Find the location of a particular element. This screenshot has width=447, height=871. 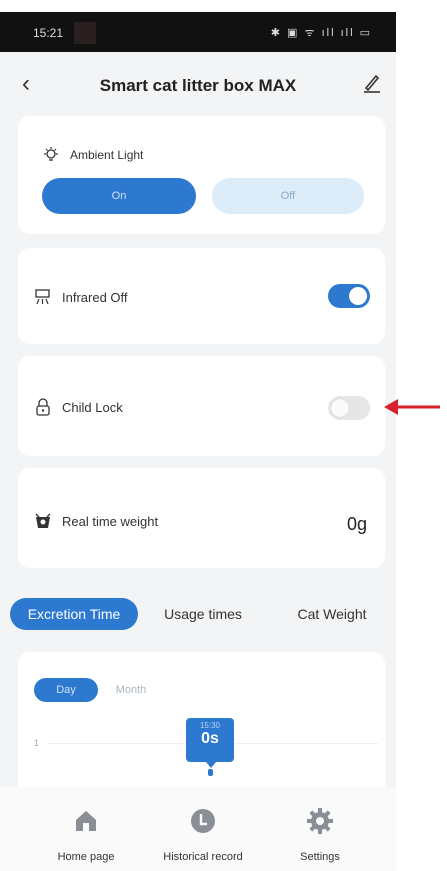

home-icon is located at coordinates (86, 821).